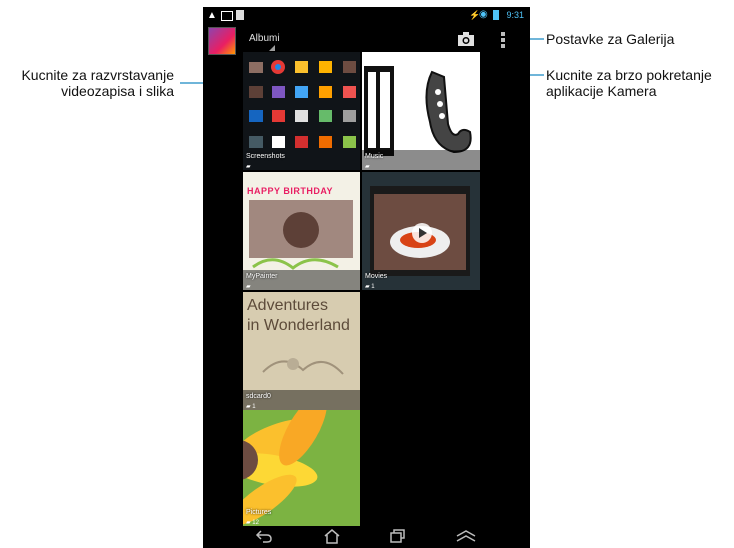 The image size is (734, 548). What do you see at coordinates (240, 15) in the screenshot?
I see `document-notification-icon` at bounding box center [240, 15].